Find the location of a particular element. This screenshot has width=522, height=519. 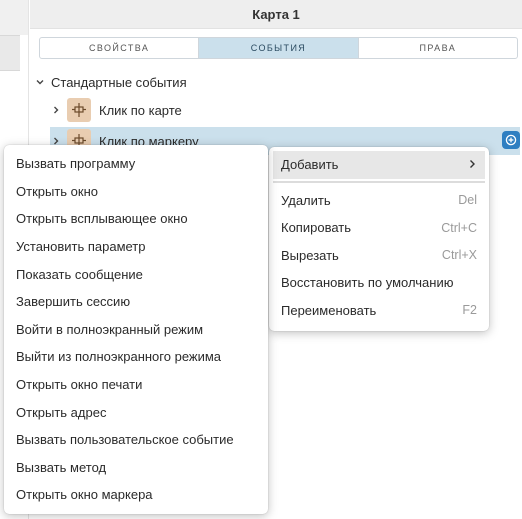

panel-tabs: Свойства События Права is located at coordinates (278, 48).